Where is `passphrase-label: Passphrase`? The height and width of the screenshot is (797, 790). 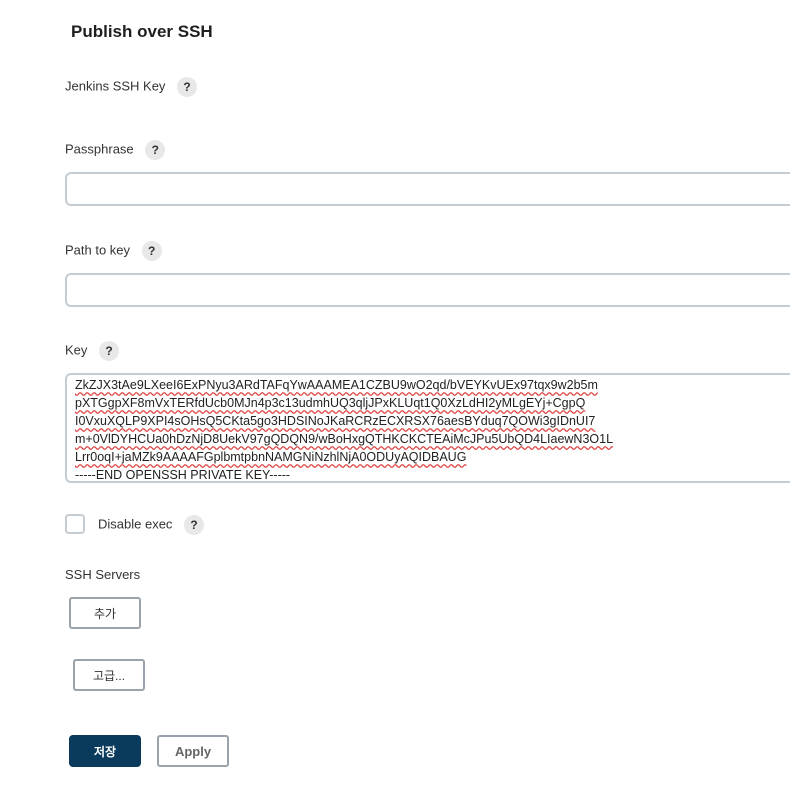 passphrase-label: Passphrase is located at coordinates (99, 149).